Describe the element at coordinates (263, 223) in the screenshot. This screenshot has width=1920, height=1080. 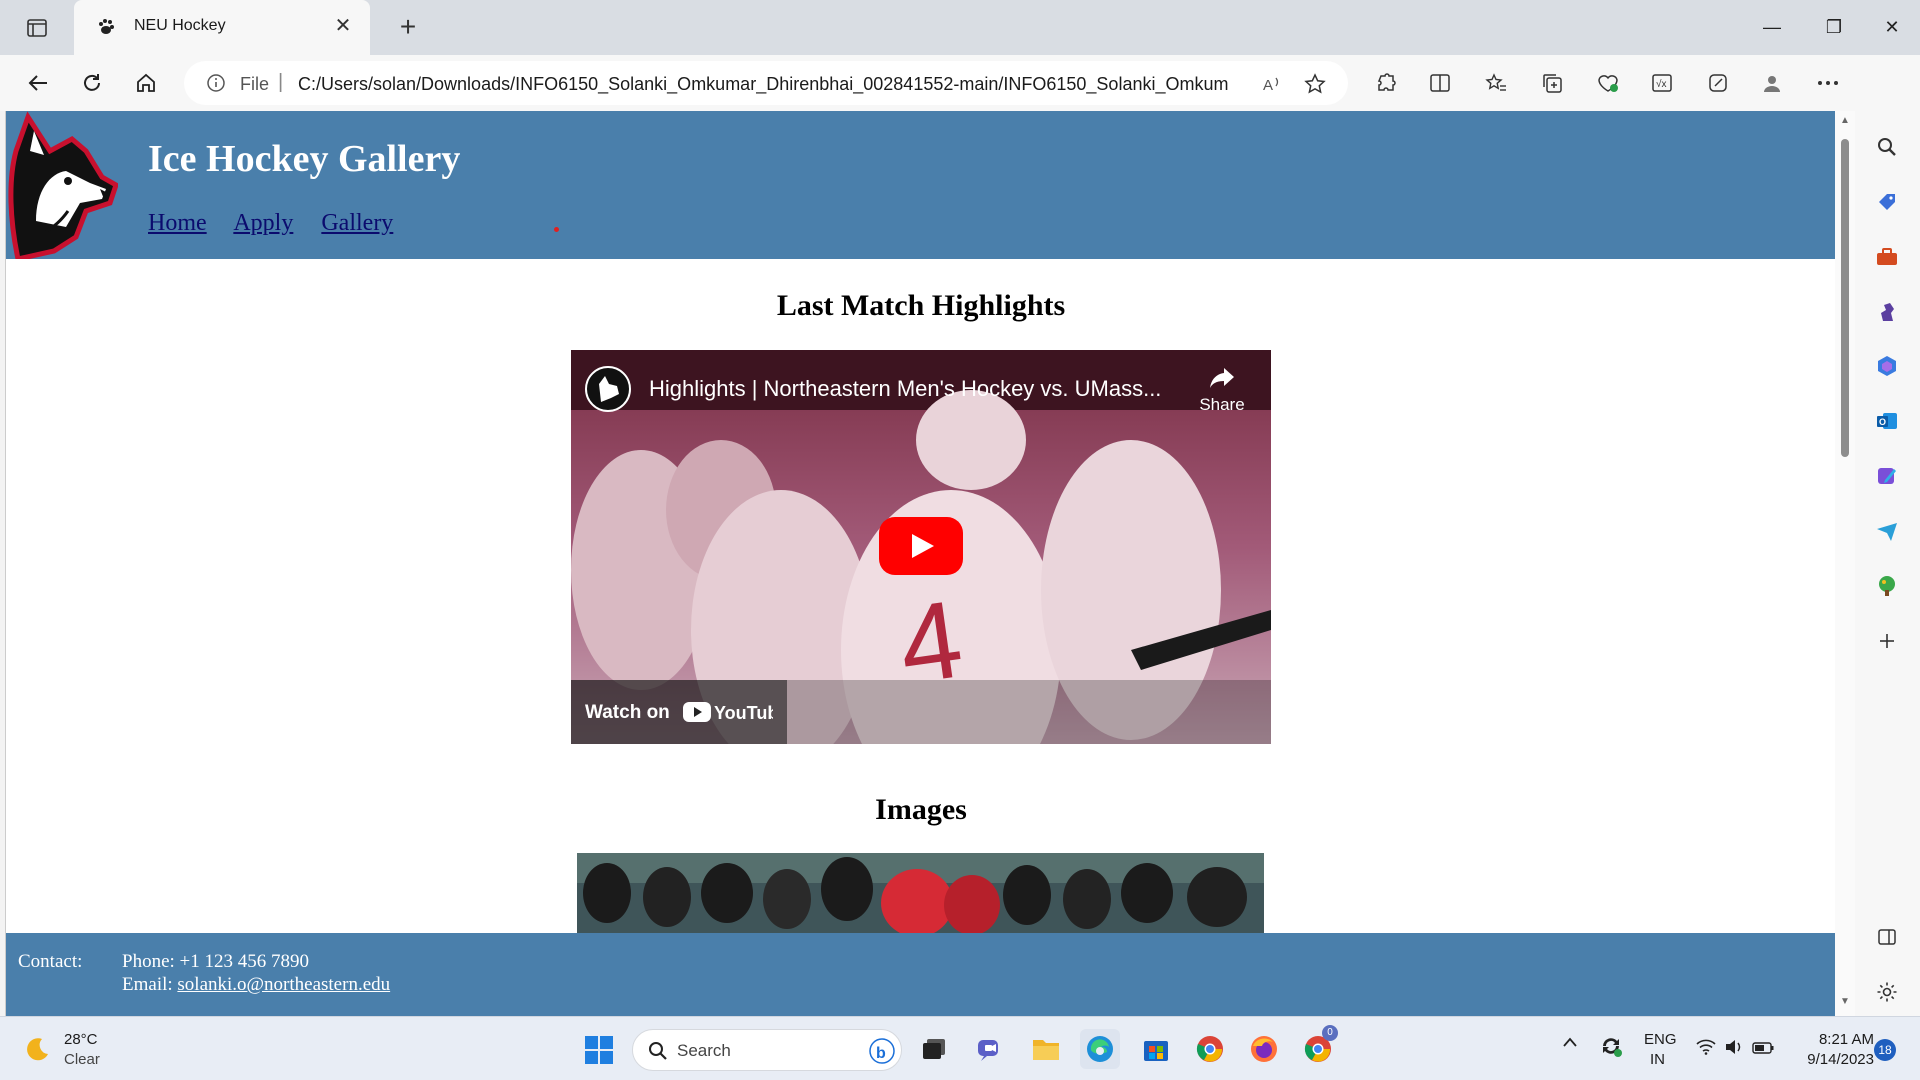
I see `nav-link-apply: Apply` at that location.